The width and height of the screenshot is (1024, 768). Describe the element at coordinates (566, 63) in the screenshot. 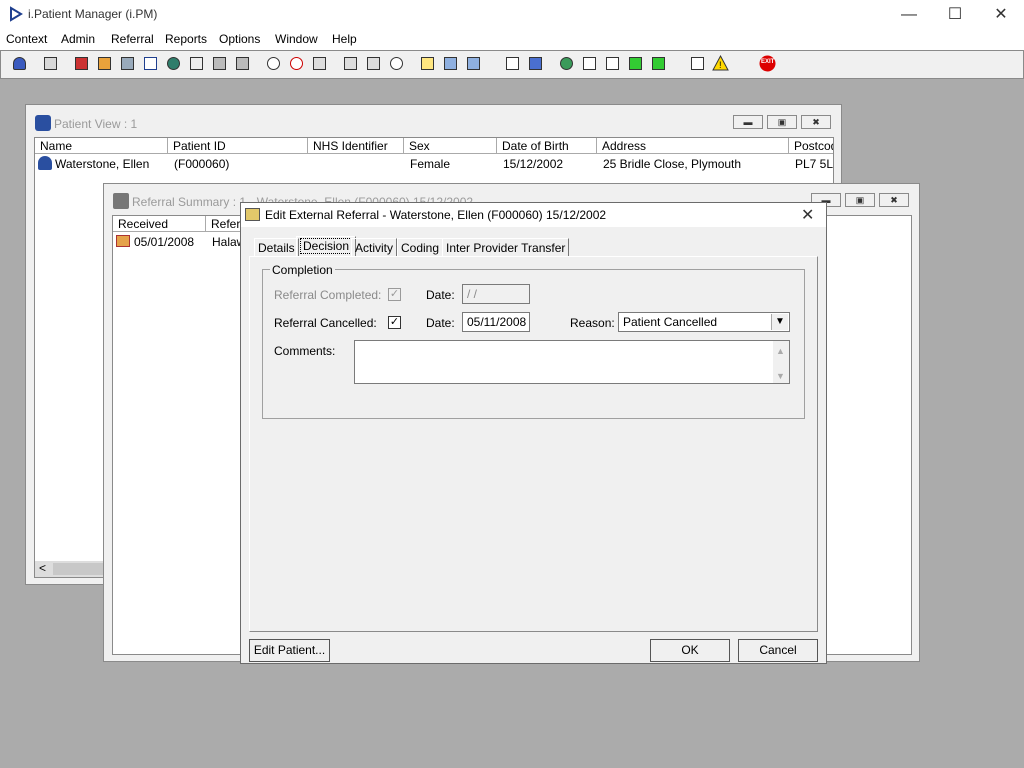

I see `globe-icon` at that location.